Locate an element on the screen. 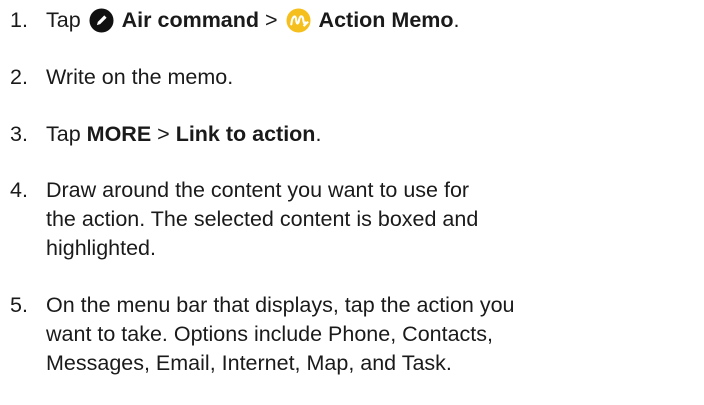 This screenshot has height=405, width=704. step-number: 2. is located at coordinates (19, 77).